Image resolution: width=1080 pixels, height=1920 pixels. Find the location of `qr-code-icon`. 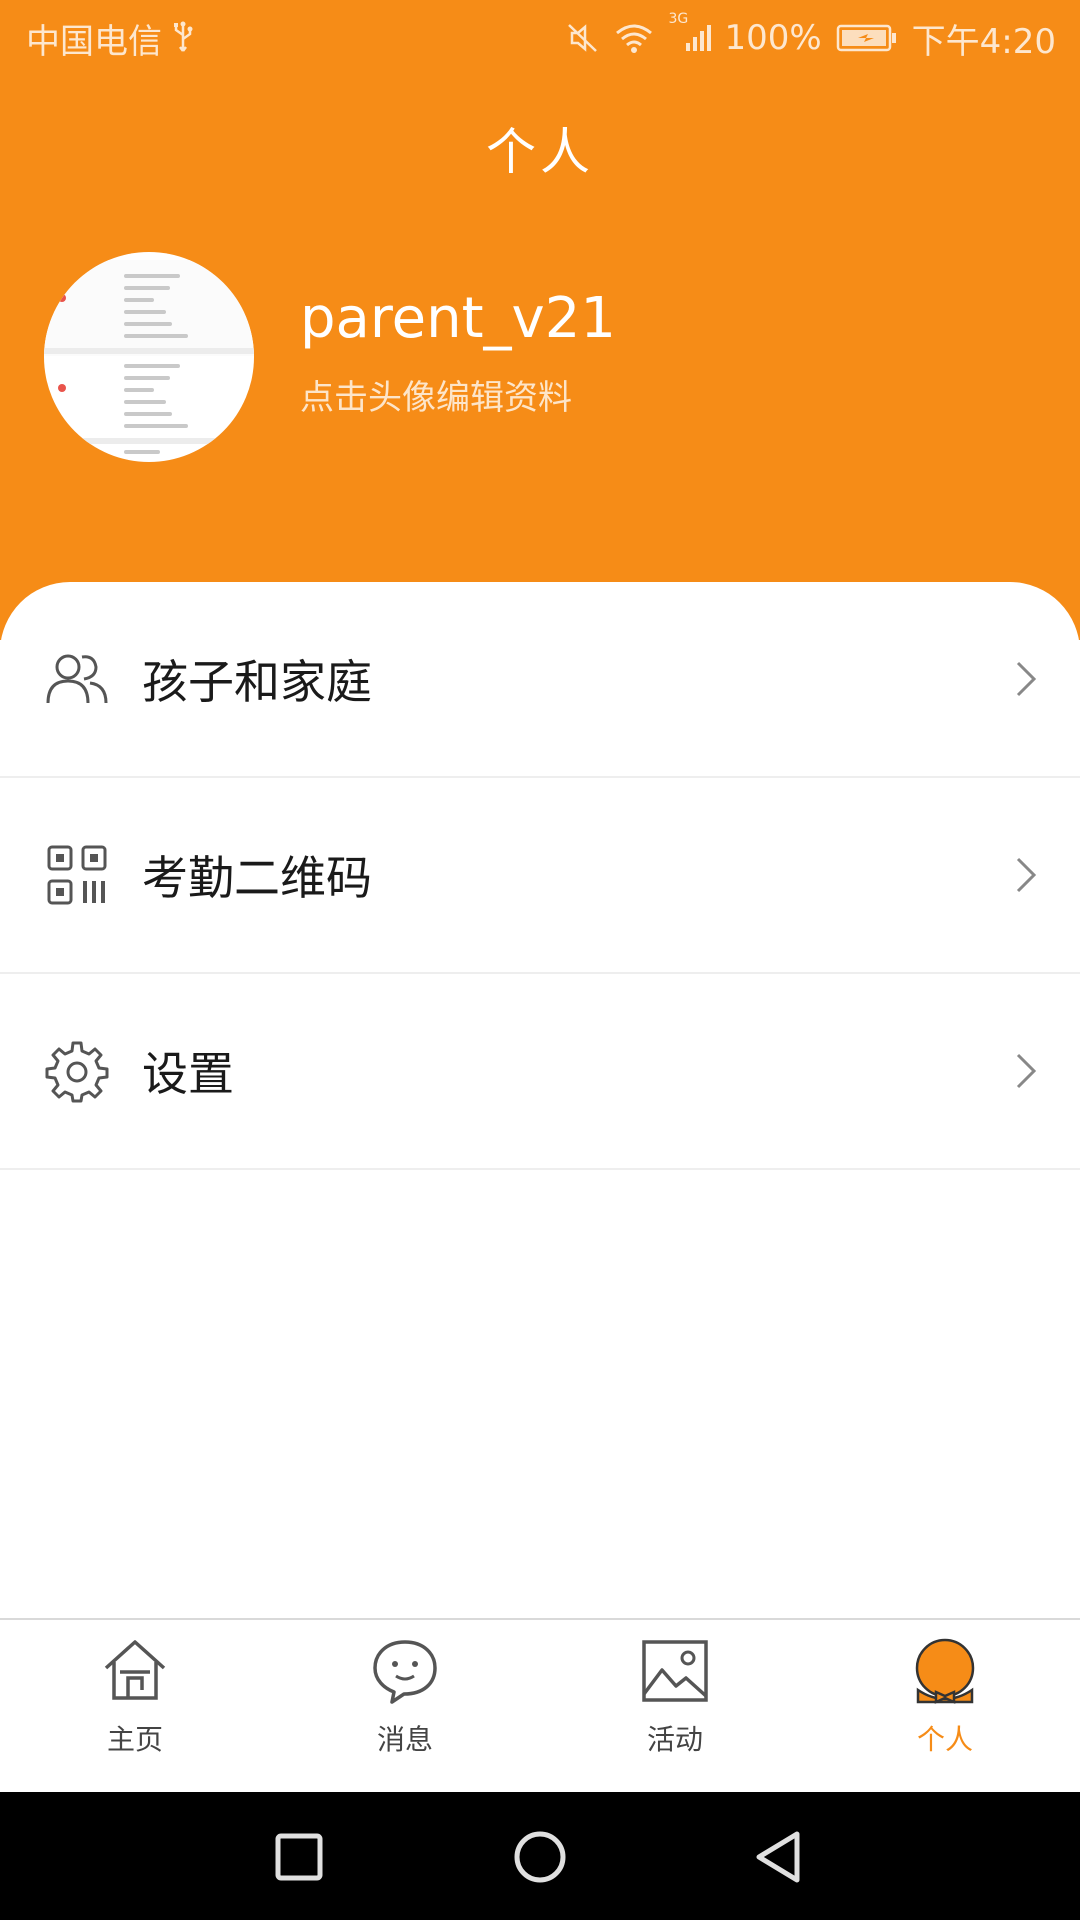

qr-code-icon is located at coordinates (77, 875).